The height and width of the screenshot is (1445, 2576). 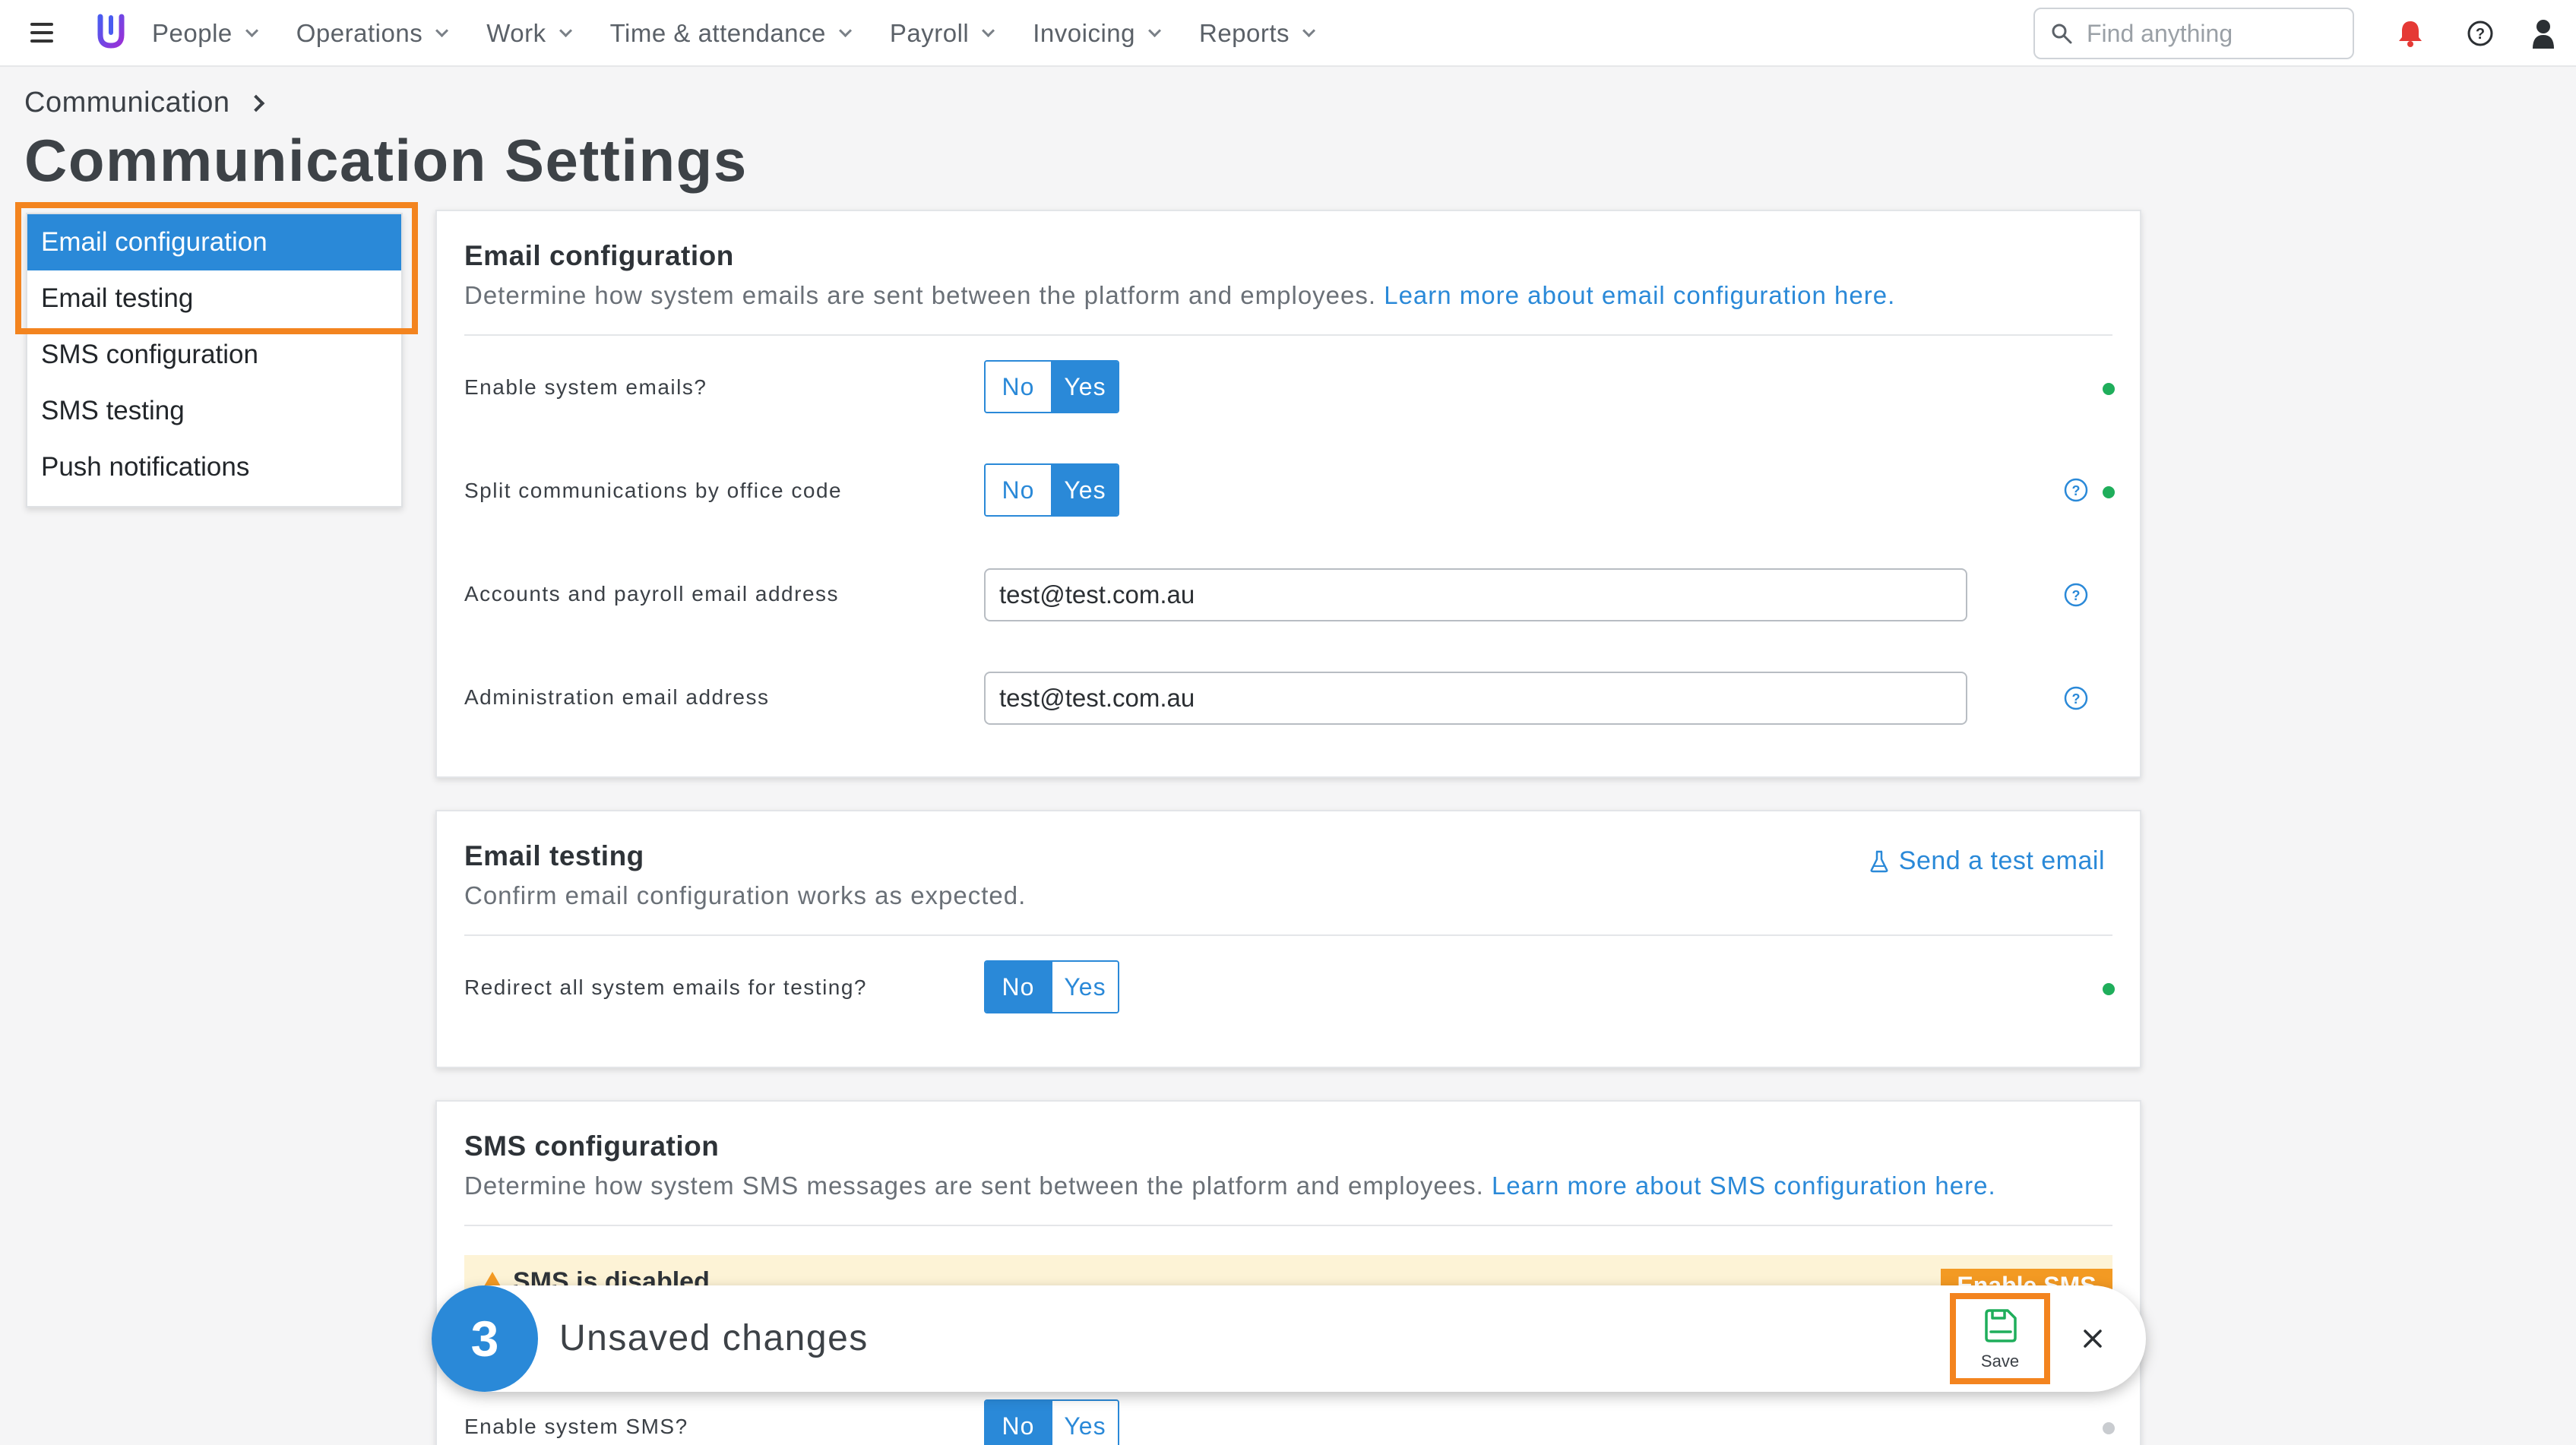 I want to click on nav-people: People, so click(x=205, y=33).